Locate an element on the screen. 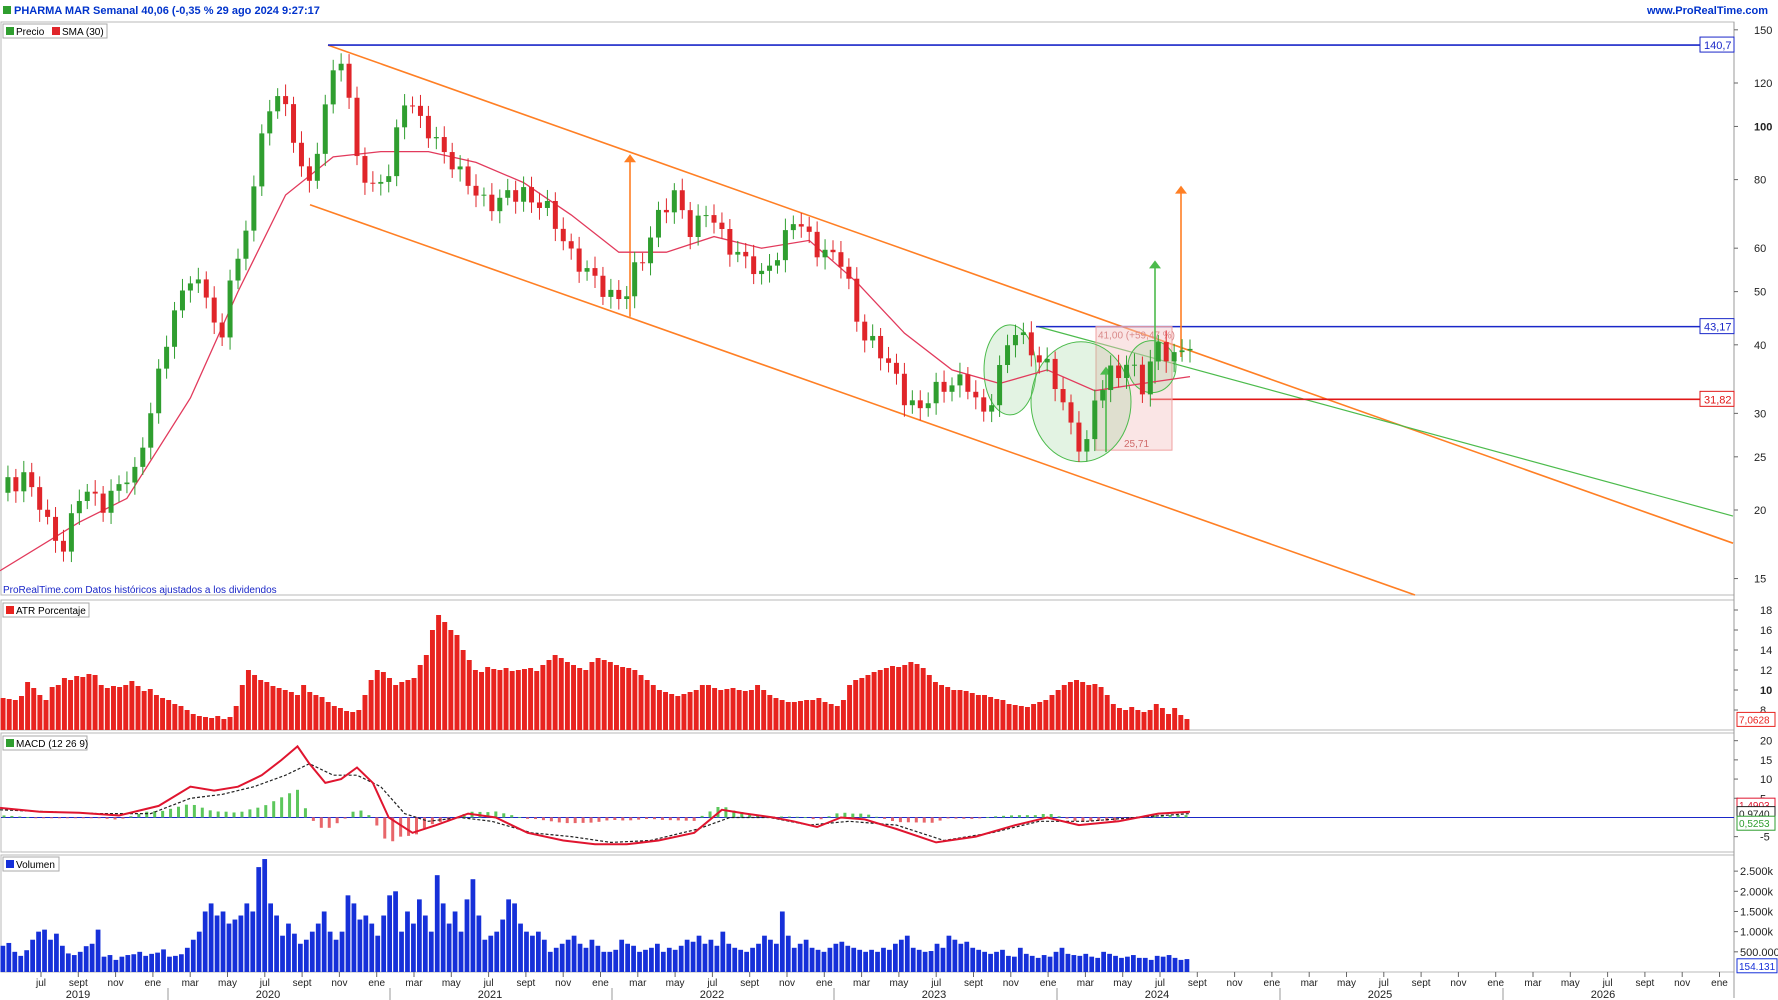 Image resolution: width=1778 pixels, height=1000 pixels. atr-tick-label: 12 is located at coordinates (1766, 671).